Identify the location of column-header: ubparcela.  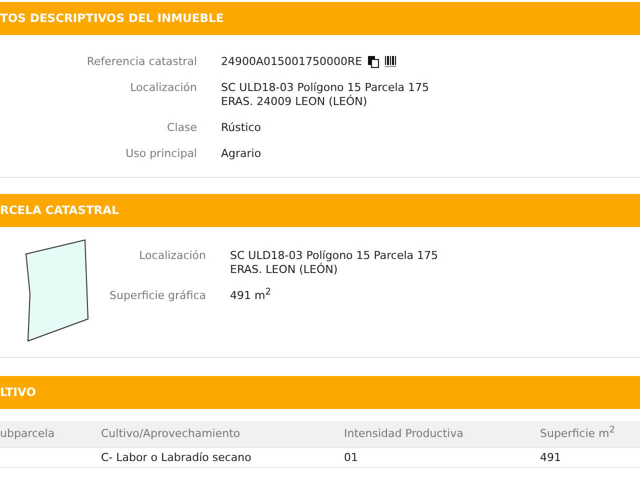
(50, 434).